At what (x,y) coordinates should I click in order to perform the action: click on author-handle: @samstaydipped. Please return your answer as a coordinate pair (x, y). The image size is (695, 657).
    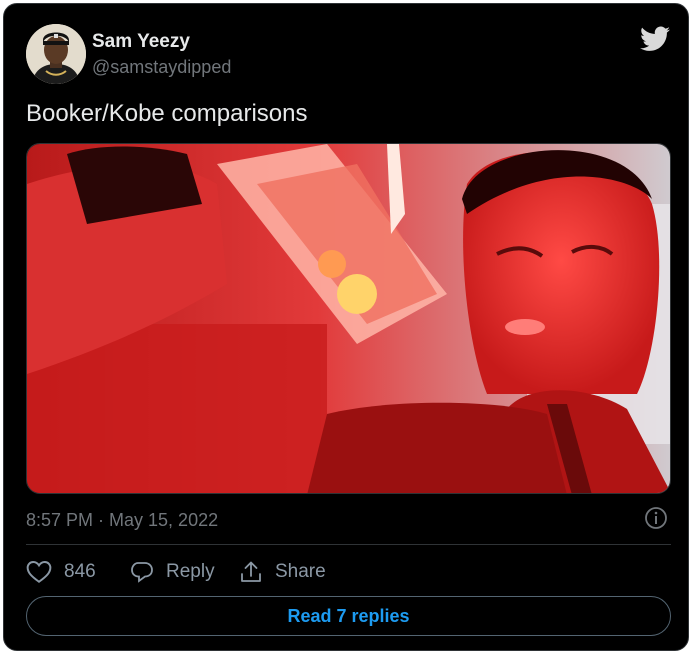
    Looking at the image, I should click on (161, 67).